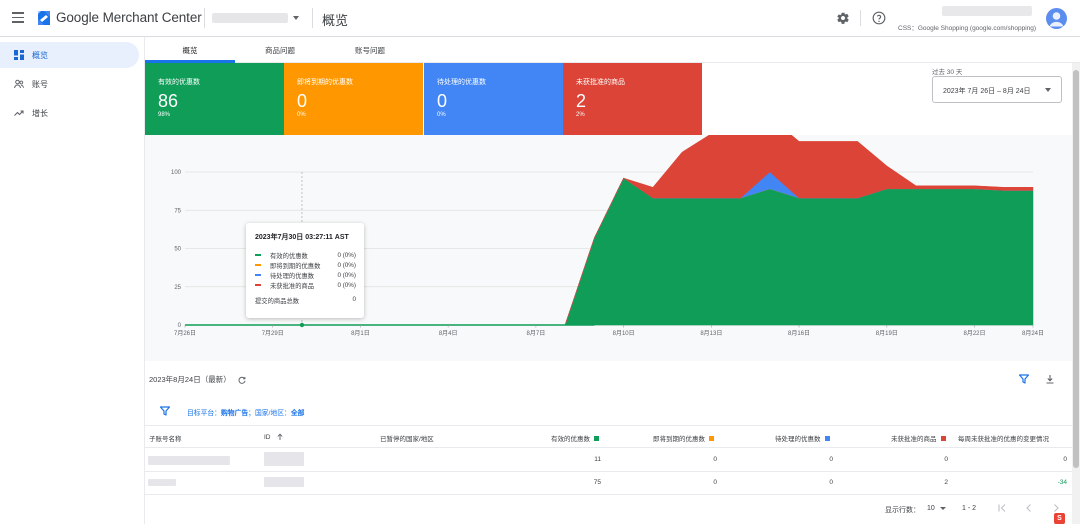 The image size is (1080, 524). I want to click on filter-prefix: 目标平台：, so click(204, 413).